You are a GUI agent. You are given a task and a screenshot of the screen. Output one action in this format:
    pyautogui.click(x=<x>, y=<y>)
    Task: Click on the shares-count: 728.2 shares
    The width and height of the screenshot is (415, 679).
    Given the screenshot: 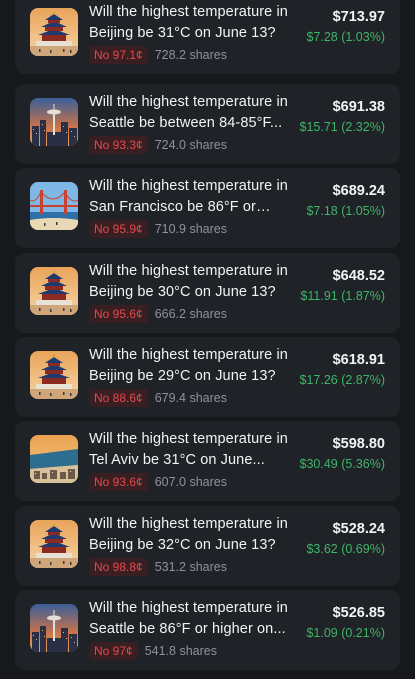 What is the action you would take?
    pyautogui.click(x=190, y=55)
    